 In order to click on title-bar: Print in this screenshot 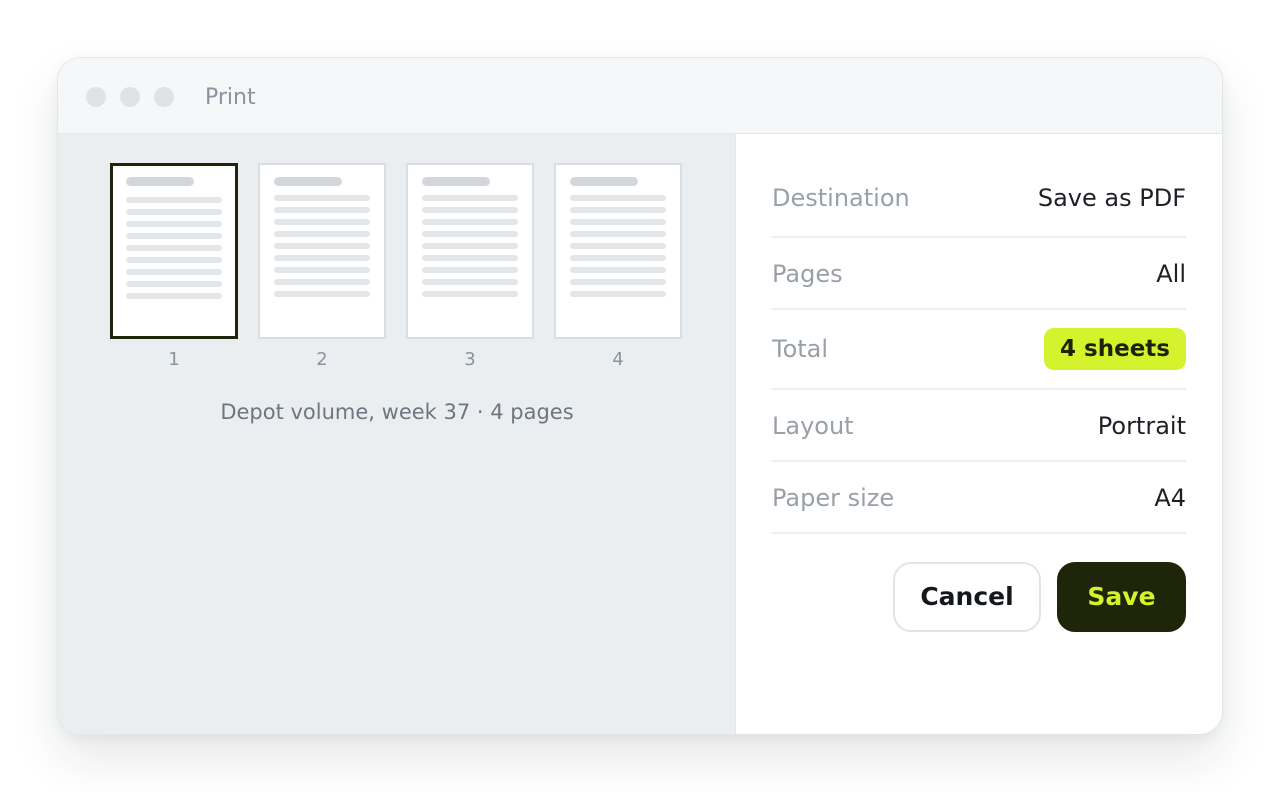, I will do `click(640, 96)`.